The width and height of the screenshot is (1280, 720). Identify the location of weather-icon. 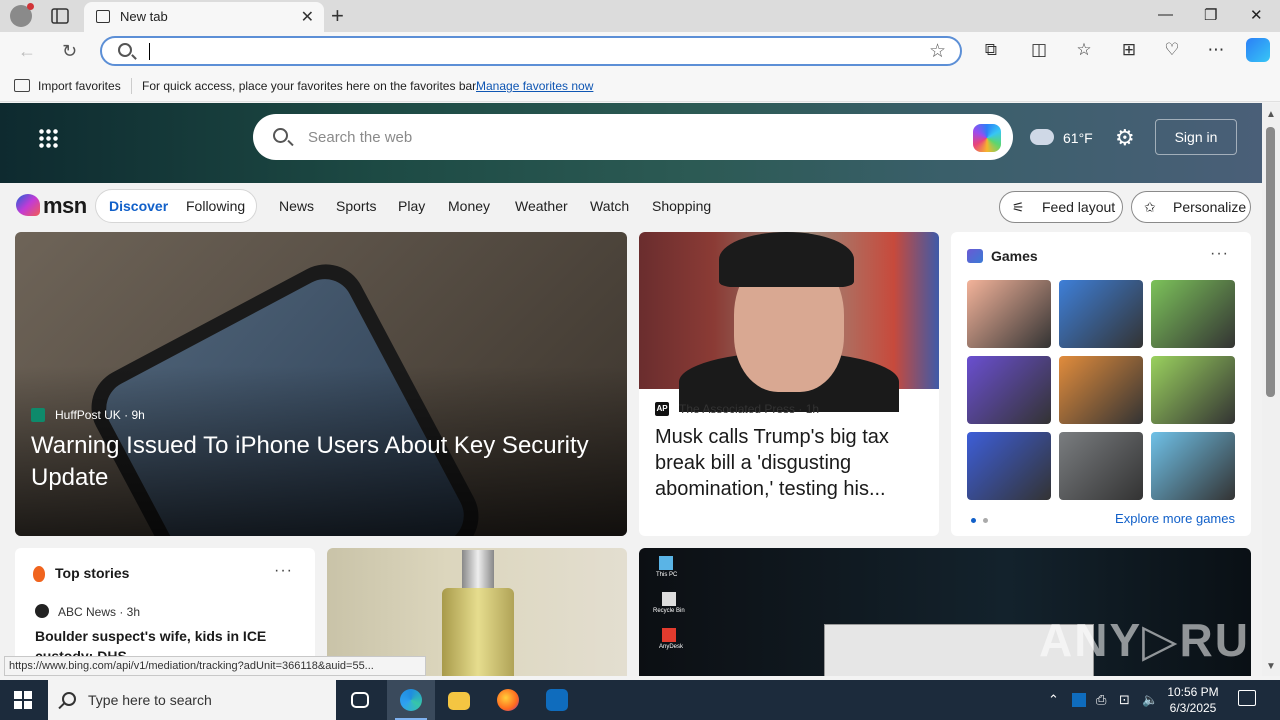
(1042, 134).